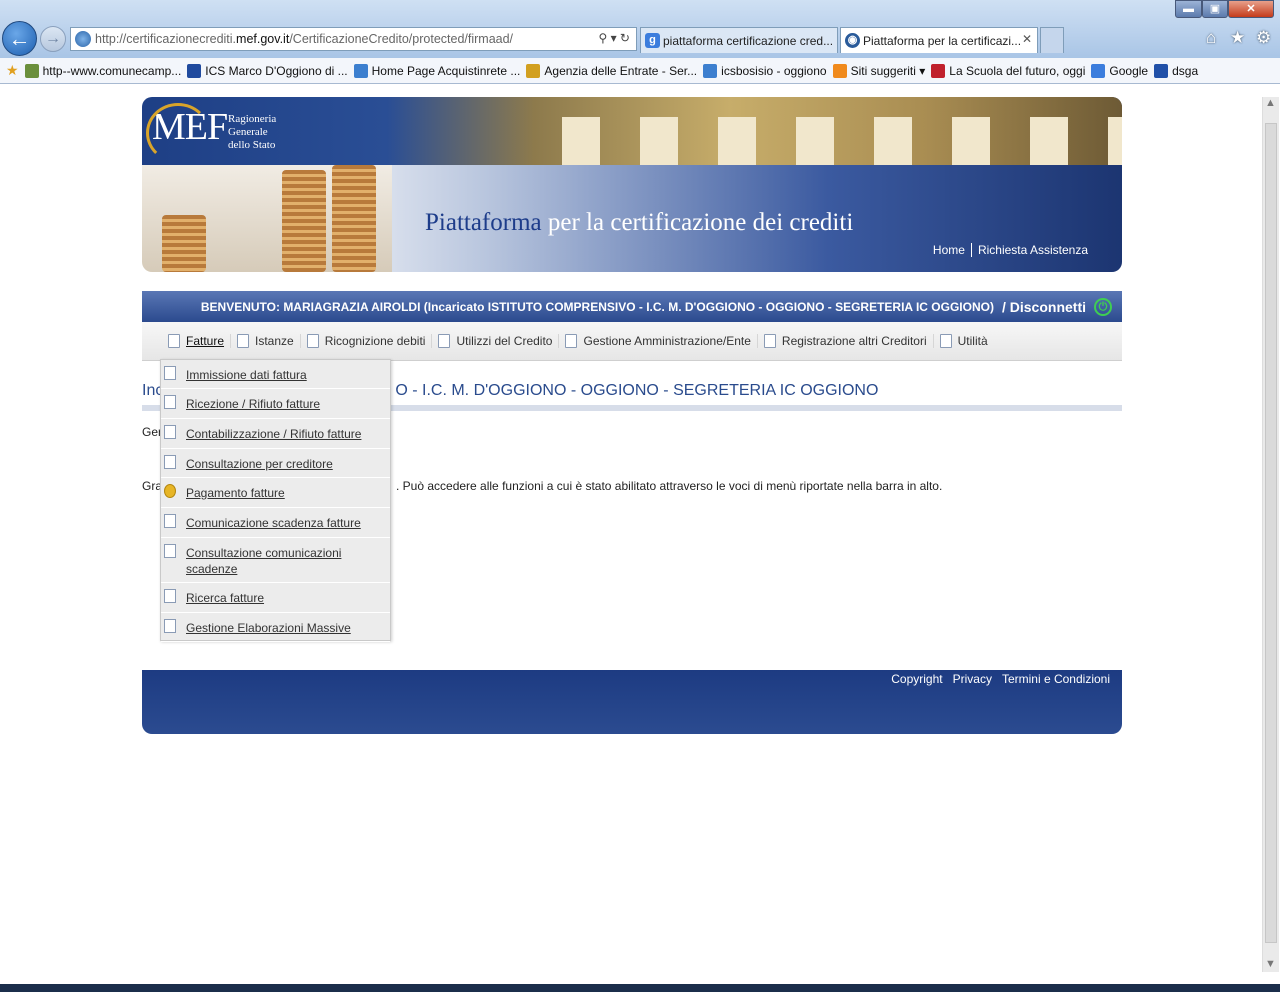  I want to click on favorite-label: La Scuola del futuro, oggi, so click(1017, 70).